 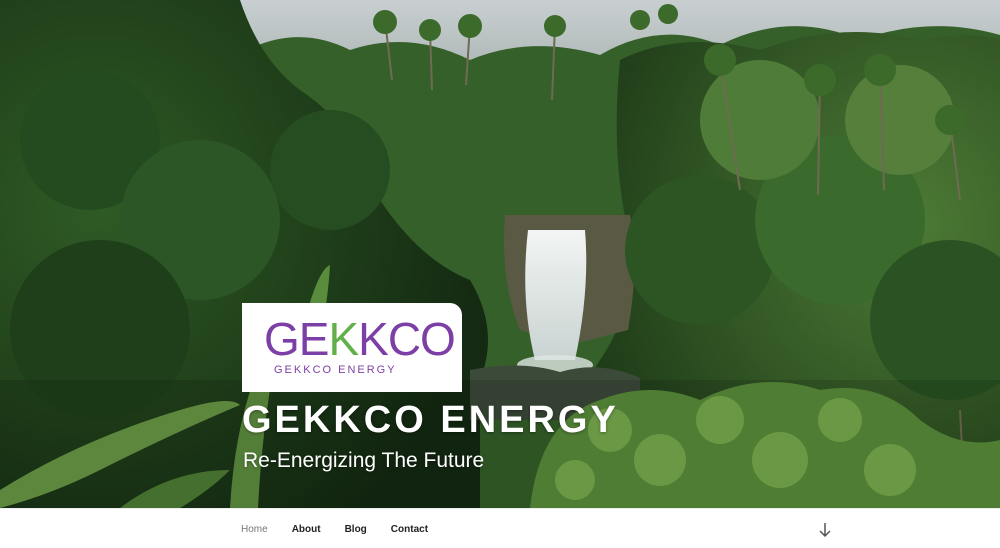 I want to click on nav-item-home: Home, so click(x=254, y=529).